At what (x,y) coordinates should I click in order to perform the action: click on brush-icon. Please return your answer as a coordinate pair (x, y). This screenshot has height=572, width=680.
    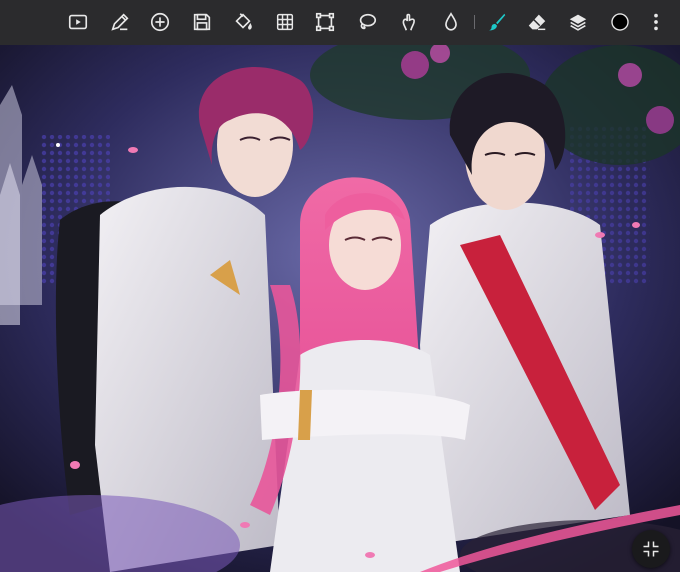
    Looking at the image, I should click on (497, 22).